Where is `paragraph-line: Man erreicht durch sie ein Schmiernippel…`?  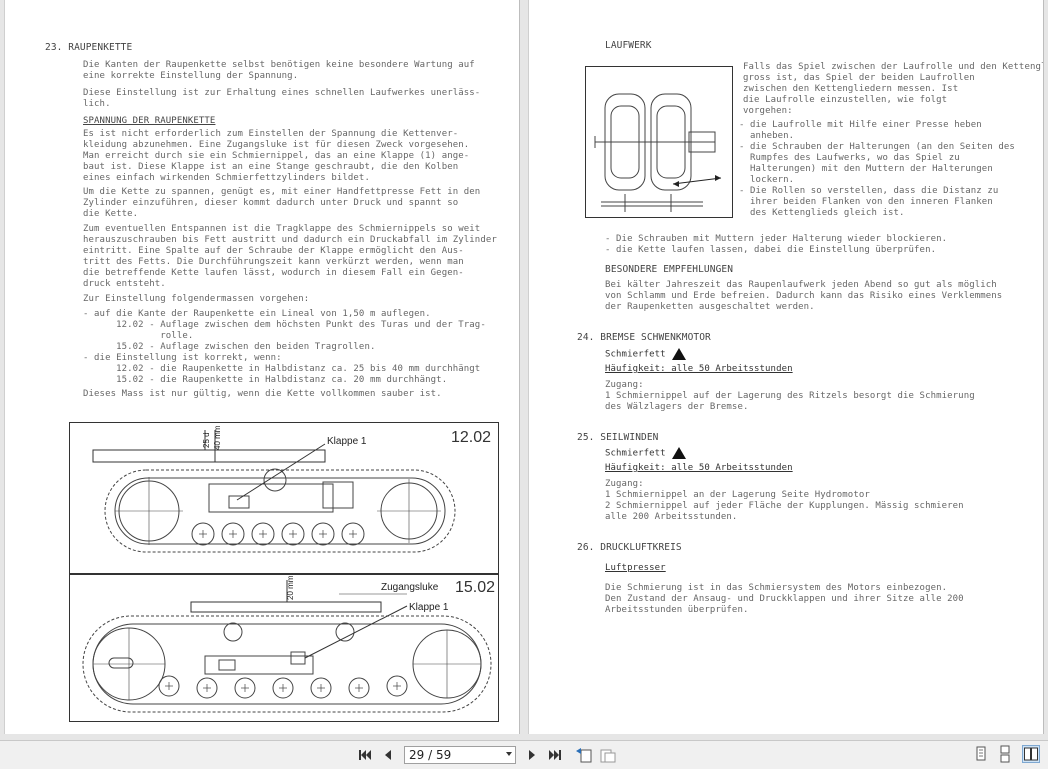
paragraph-line: Man erreicht durch sie ein Schmiernippel… is located at coordinates (276, 156).